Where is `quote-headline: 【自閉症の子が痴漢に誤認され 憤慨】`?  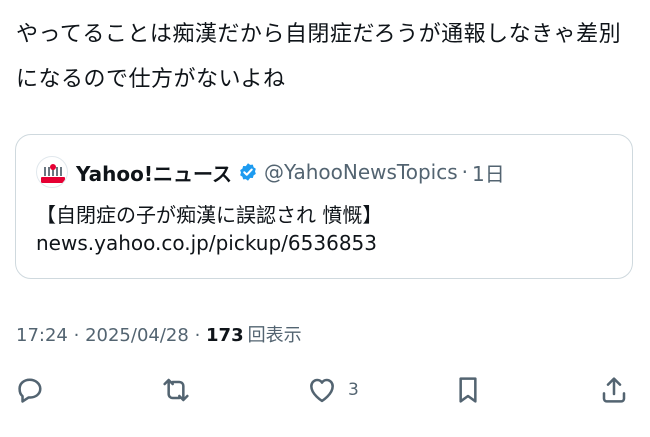 quote-headline: 【自閉症の子が痴漢に誤認され 憤慨】 is located at coordinates (209, 215).